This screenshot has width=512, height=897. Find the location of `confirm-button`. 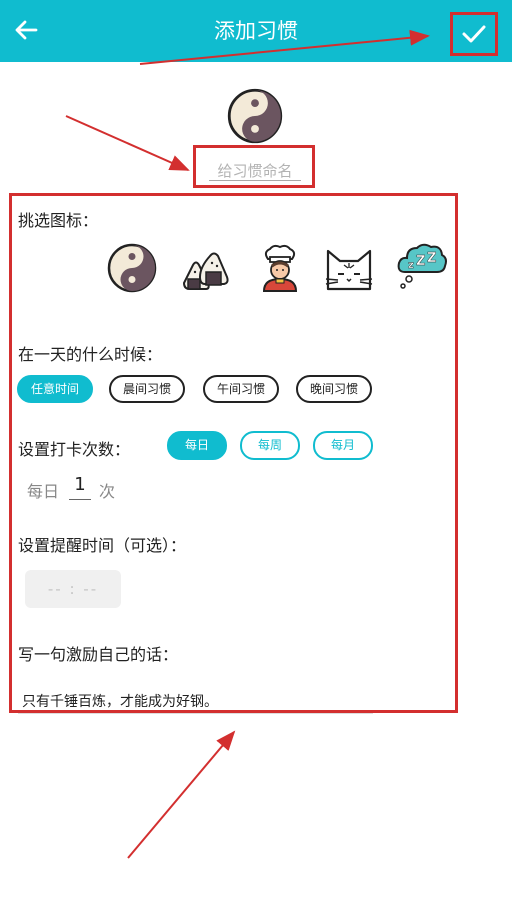

confirm-button is located at coordinates (474, 34).